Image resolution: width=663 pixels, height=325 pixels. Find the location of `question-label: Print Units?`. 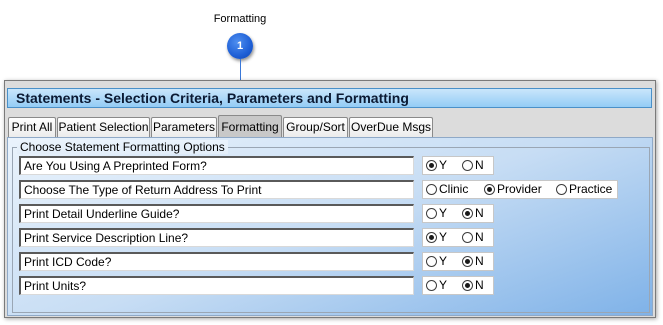

question-label: Print Units? is located at coordinates (216, 285).